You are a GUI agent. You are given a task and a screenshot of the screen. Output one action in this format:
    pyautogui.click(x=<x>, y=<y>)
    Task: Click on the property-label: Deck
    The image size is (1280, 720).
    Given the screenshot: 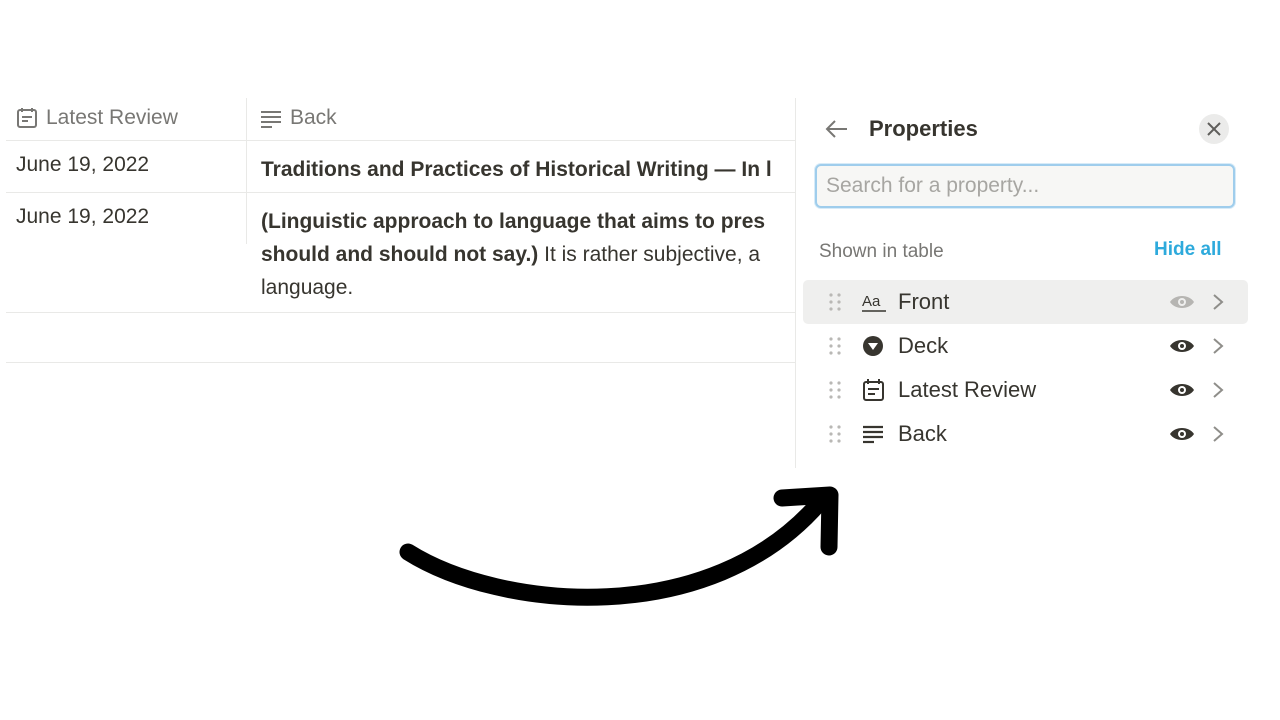 What is the action you would take?
    pyautogui.click(x=923, y=345)
    